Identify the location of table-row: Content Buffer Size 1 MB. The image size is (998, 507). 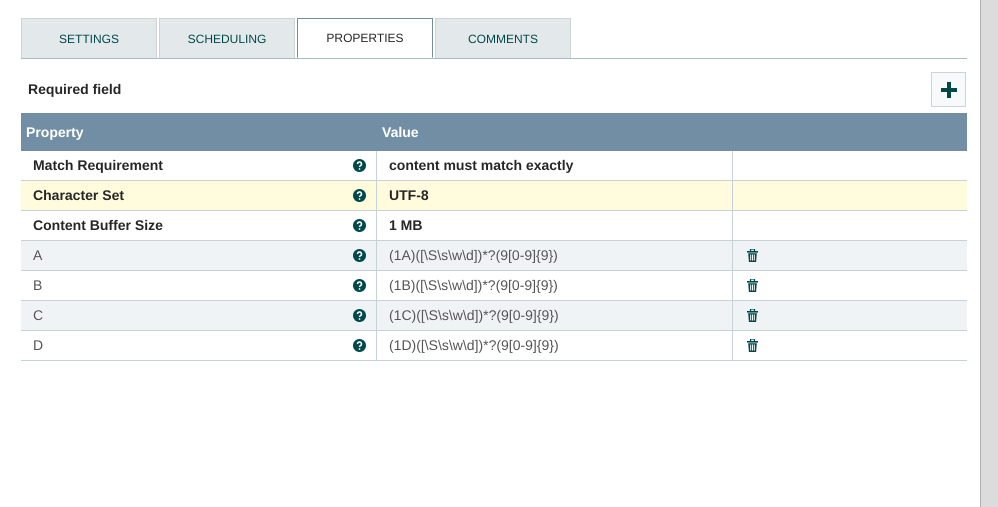
(494, 226).